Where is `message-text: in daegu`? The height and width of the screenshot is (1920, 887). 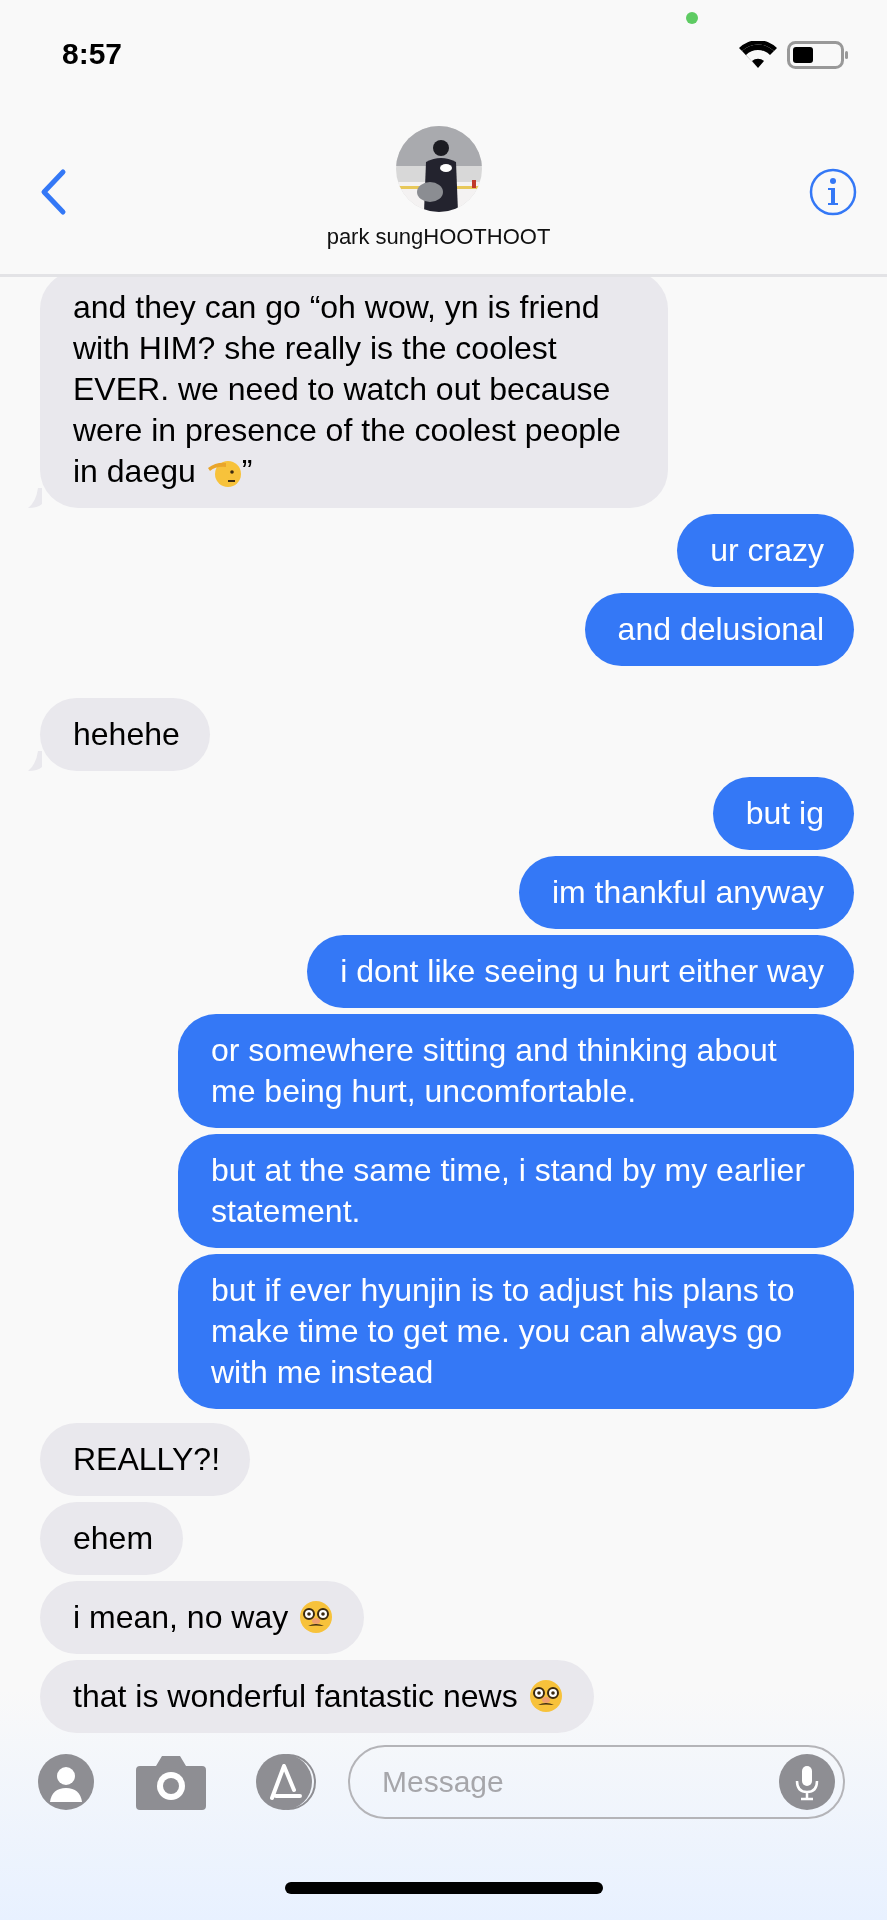 message-text: in daegu is located at coordinates (134, 471).